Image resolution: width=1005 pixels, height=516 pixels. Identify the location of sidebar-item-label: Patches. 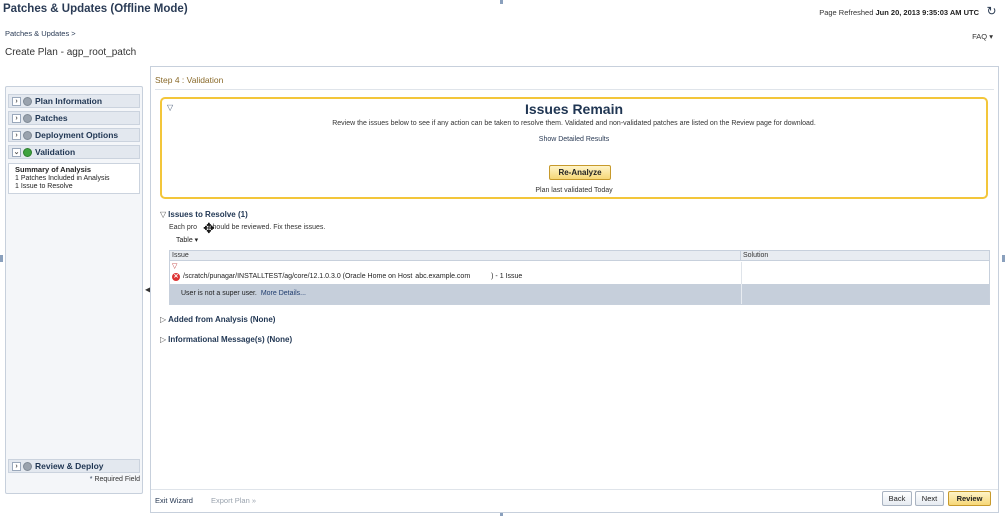
(51, 118).